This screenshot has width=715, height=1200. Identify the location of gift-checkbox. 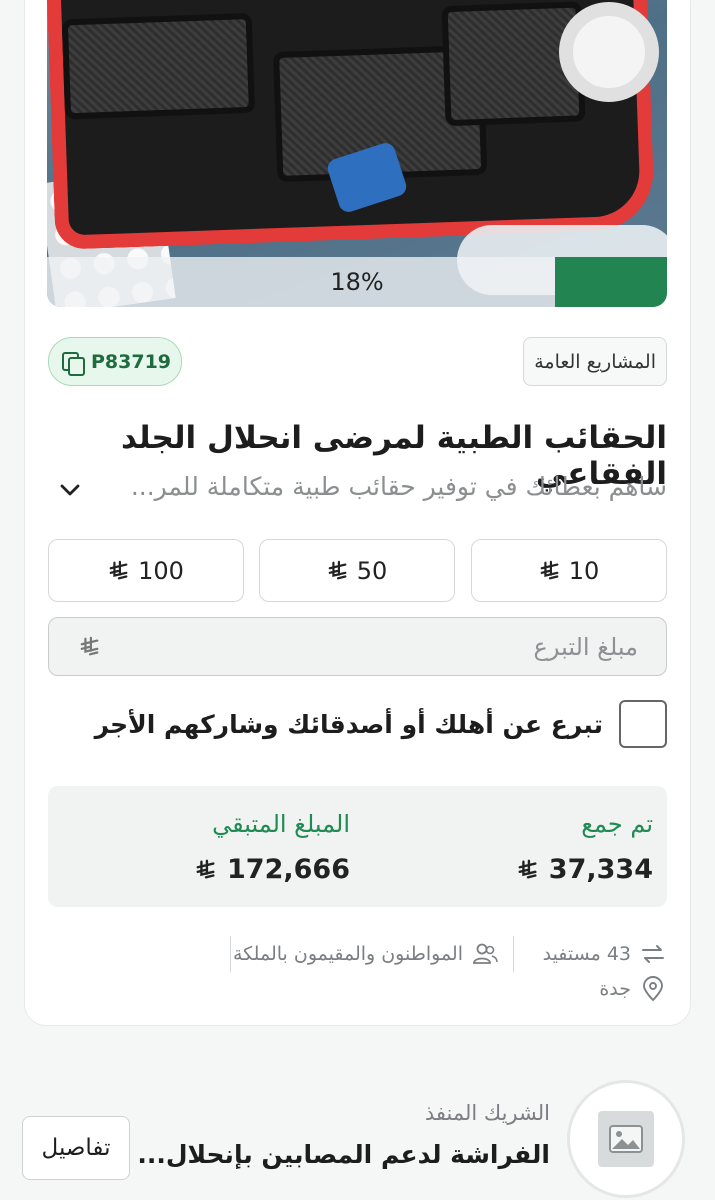
(643, 724).